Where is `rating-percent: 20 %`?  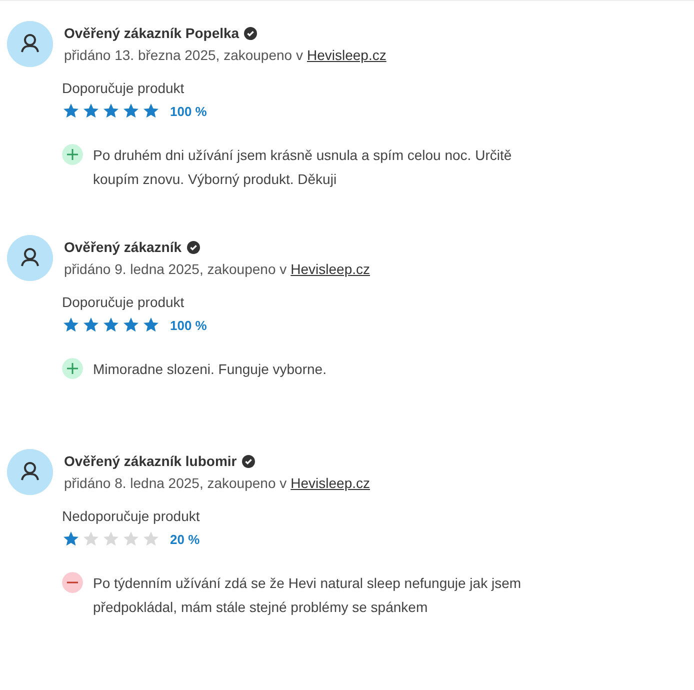
rating-percent: 20 % is located at coordinates (185, 539).